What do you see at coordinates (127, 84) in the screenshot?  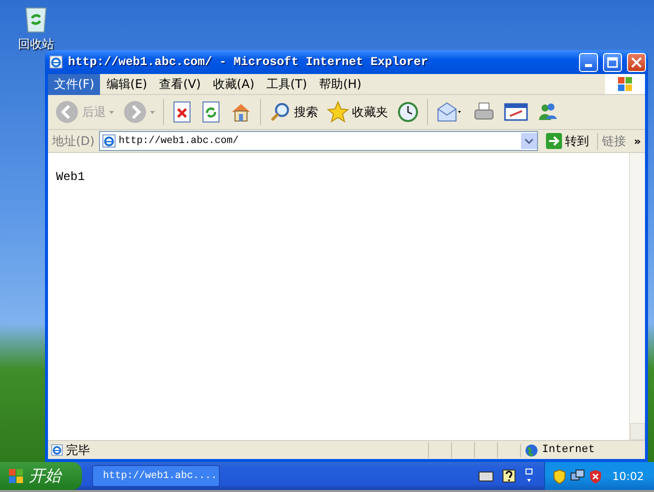 I see `menu-item: 编辑(E)` at bounding box center [127, 84].